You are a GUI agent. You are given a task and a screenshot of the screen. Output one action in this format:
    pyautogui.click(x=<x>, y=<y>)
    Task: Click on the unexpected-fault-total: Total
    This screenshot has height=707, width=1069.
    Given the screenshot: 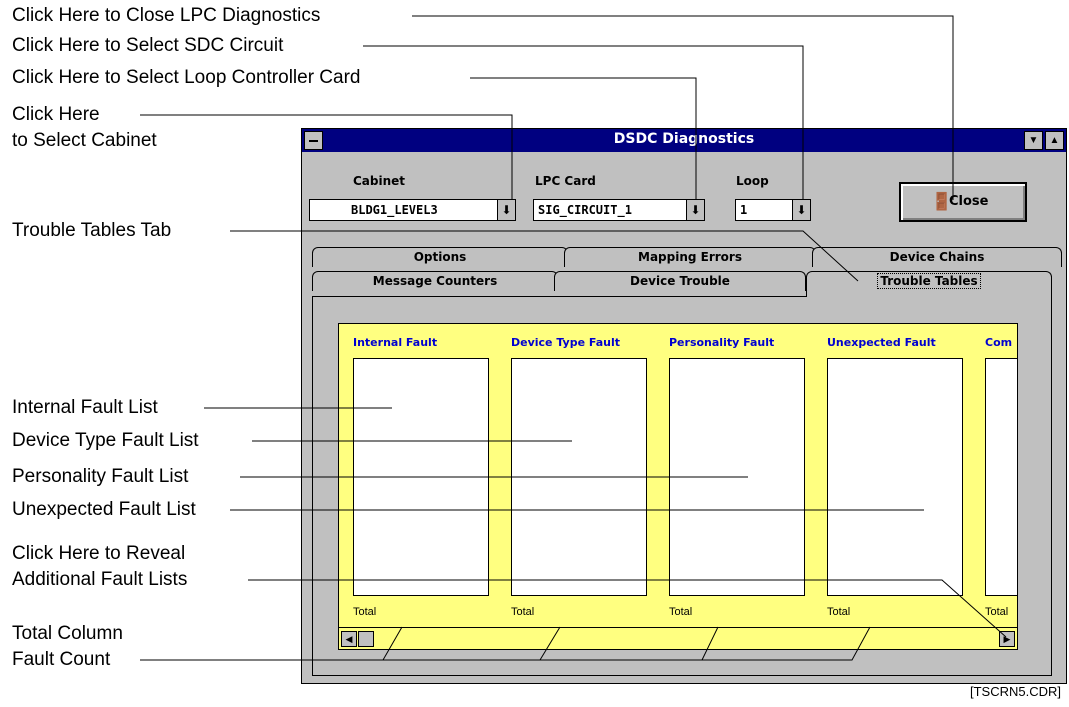 What is the action you would take?
    pyautogui.click(x=839, y=612)
    